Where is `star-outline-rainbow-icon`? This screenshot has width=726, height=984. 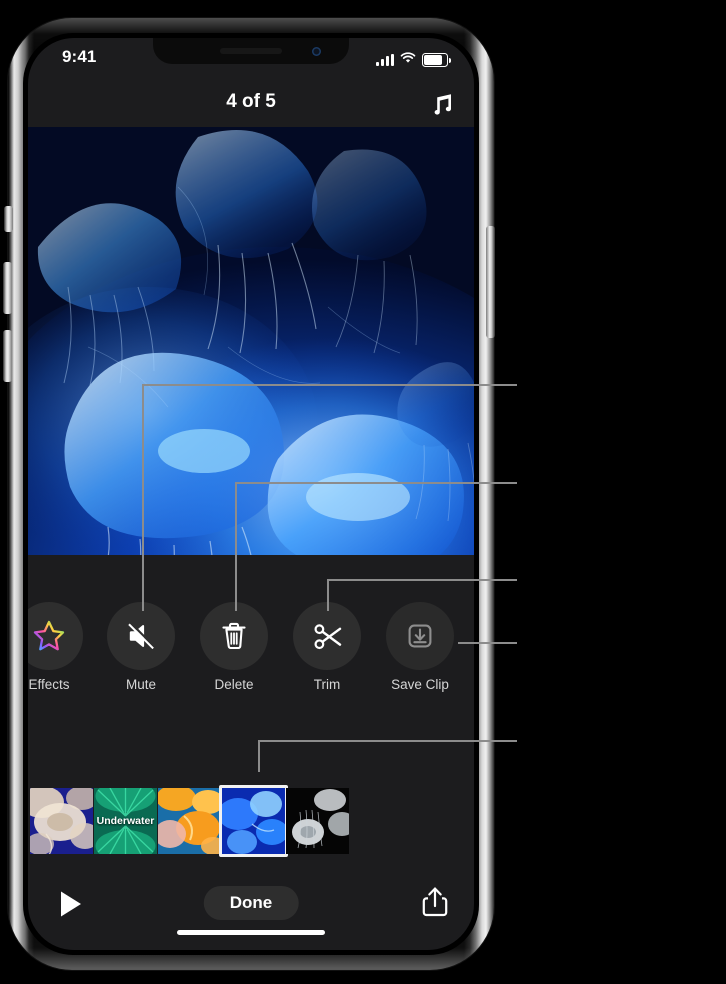
star-outline-rainbow-icon is located at coordinates (49, 635).